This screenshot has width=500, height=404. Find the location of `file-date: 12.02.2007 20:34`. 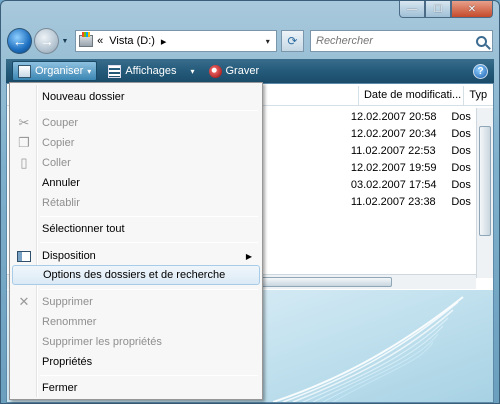

file-date: 12.02.2007 20:34 is located at coordinates (393, 133).